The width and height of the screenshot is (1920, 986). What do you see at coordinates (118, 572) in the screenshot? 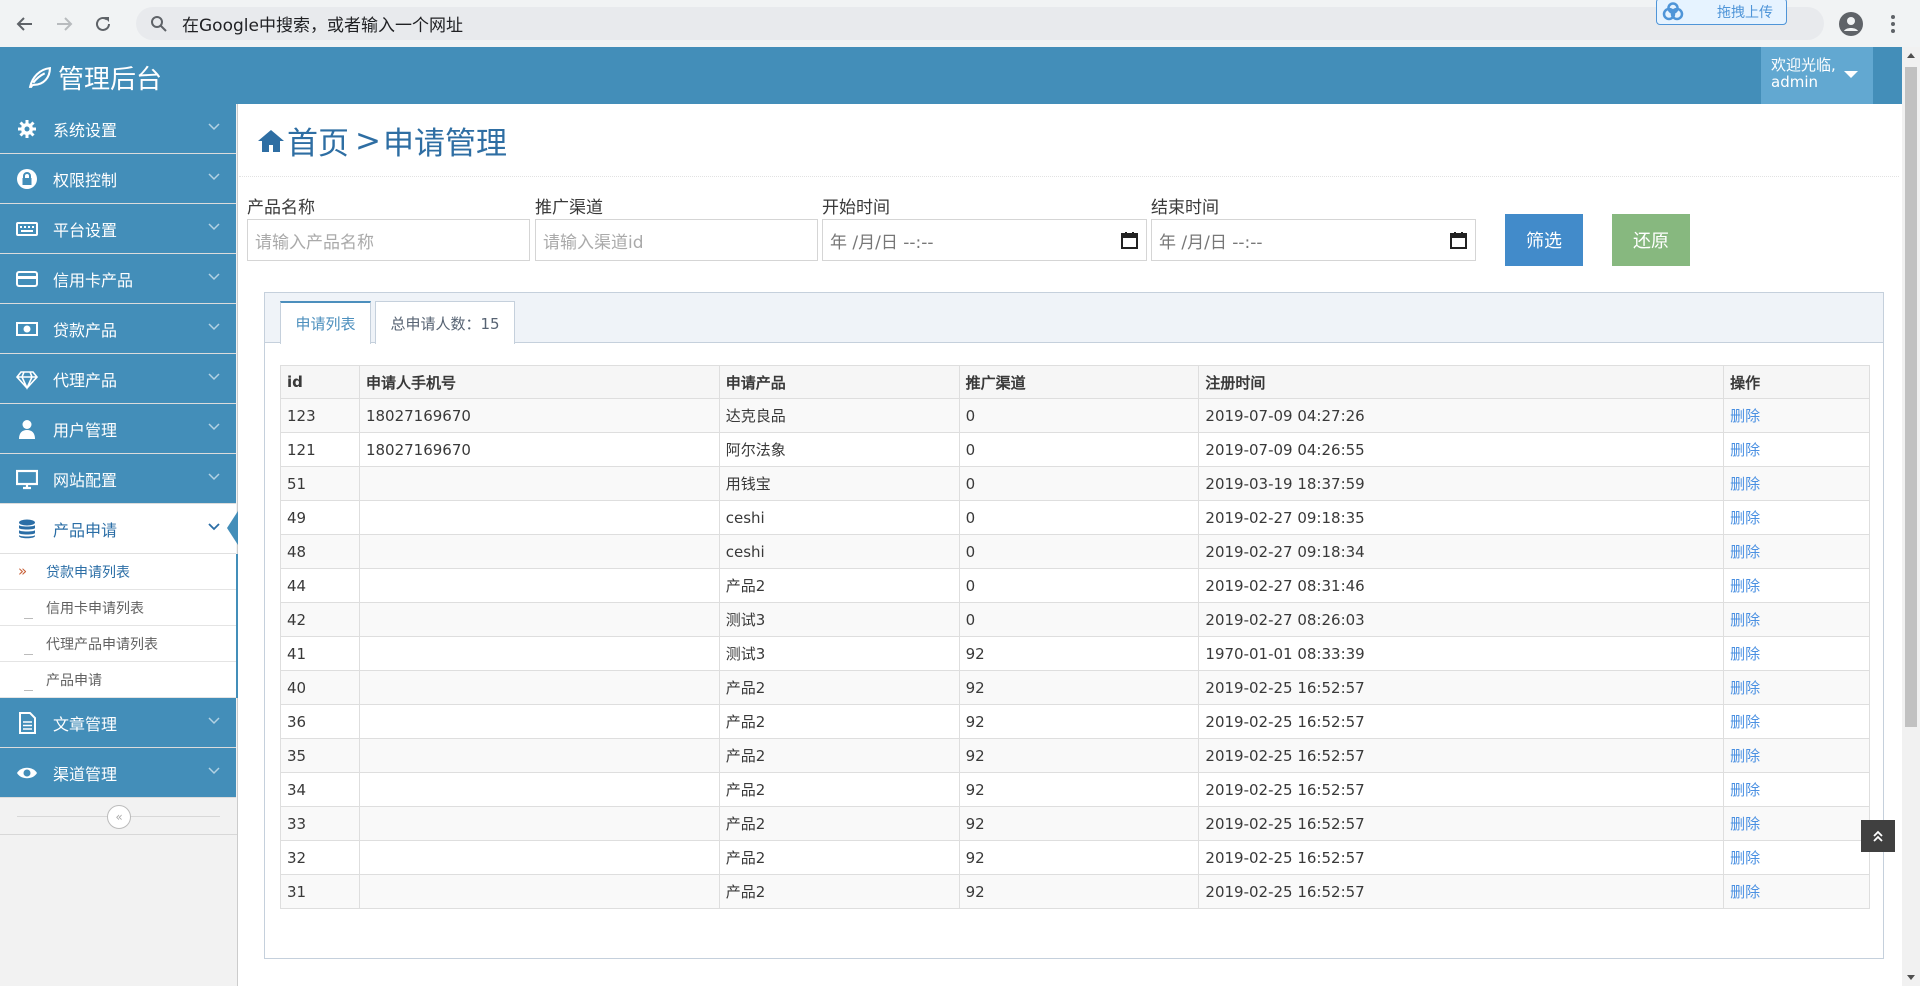
I see `submenu-item-loan-applications: » 贷款申请列表` at bounding box center [118, 572].